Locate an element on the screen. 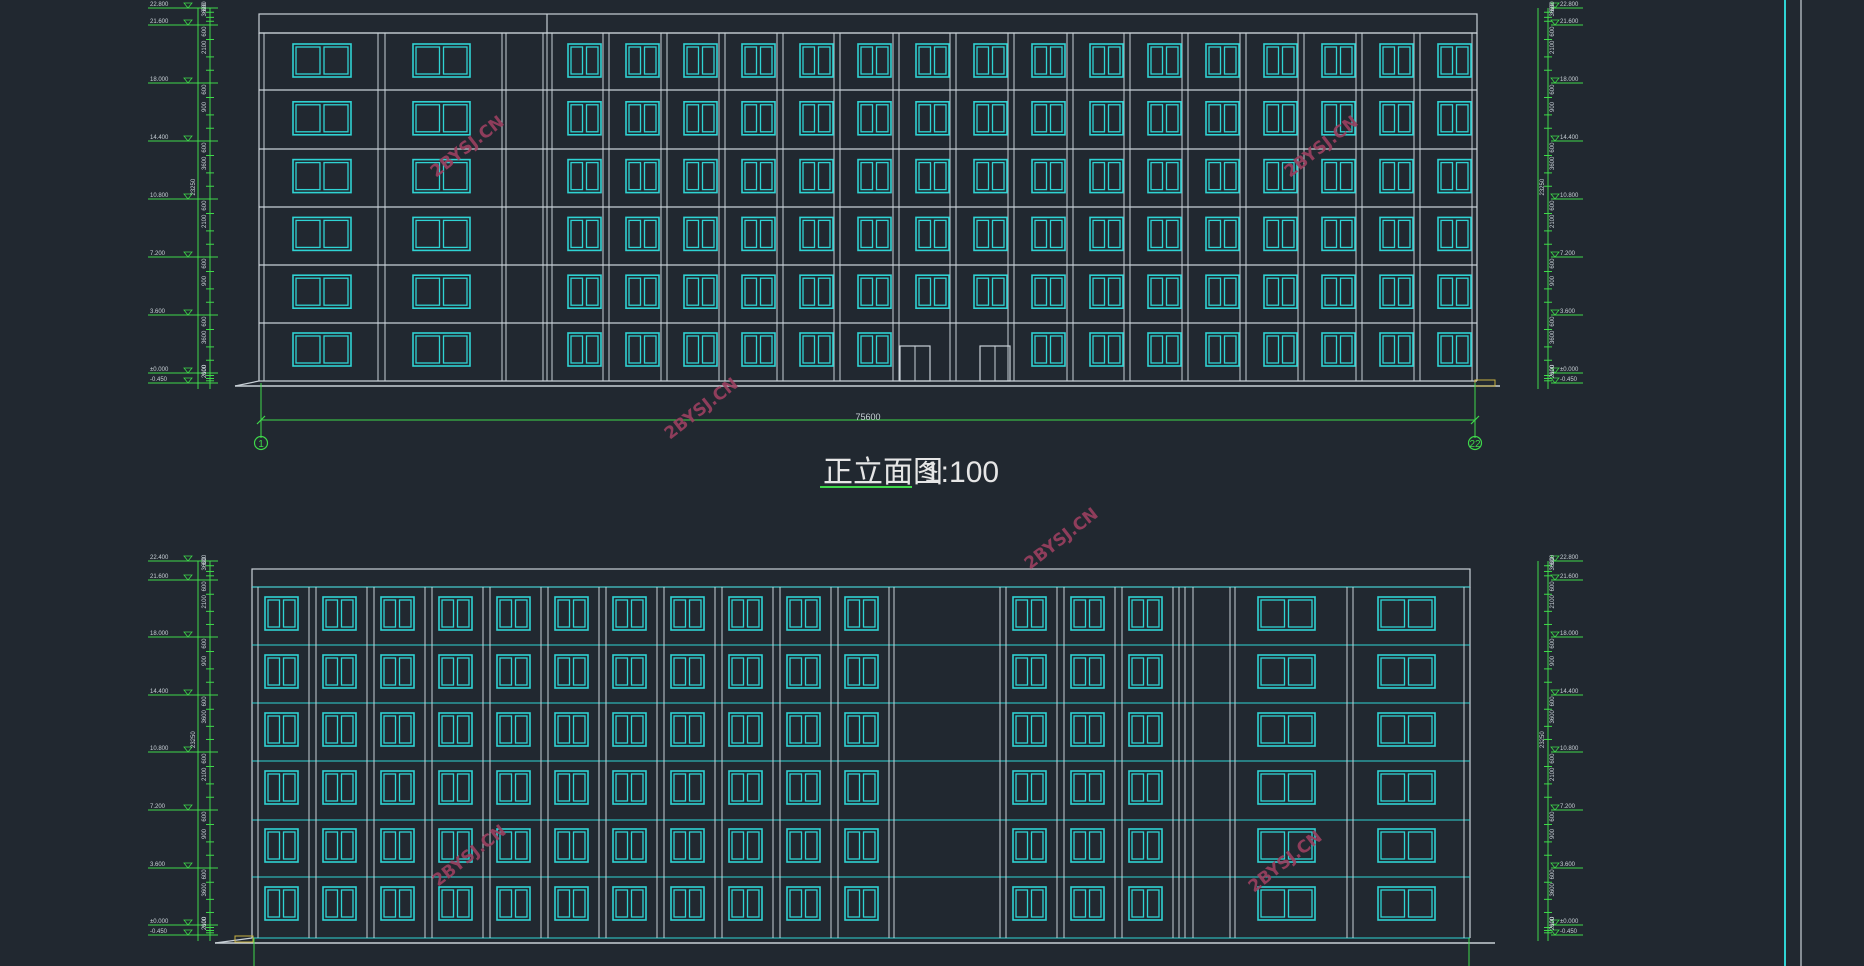 The image size is (1864, 966). dim-value: 2100 is located at coordinates (205, 221).